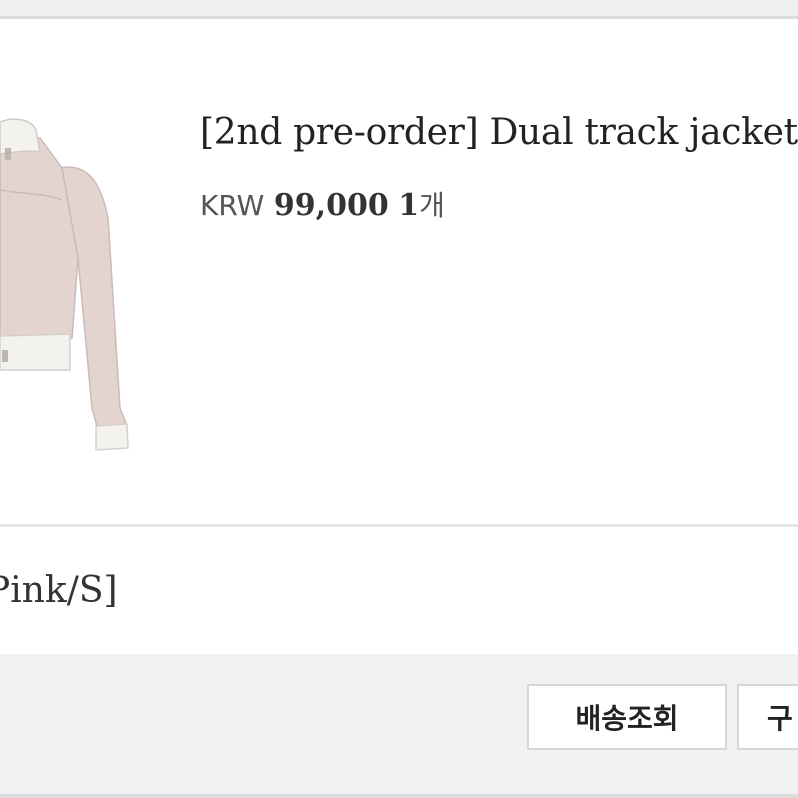 Image resolution: width=798 pixels, height=798 pixels. I want to click on secondary-action-button: 구, so click(767, 717).